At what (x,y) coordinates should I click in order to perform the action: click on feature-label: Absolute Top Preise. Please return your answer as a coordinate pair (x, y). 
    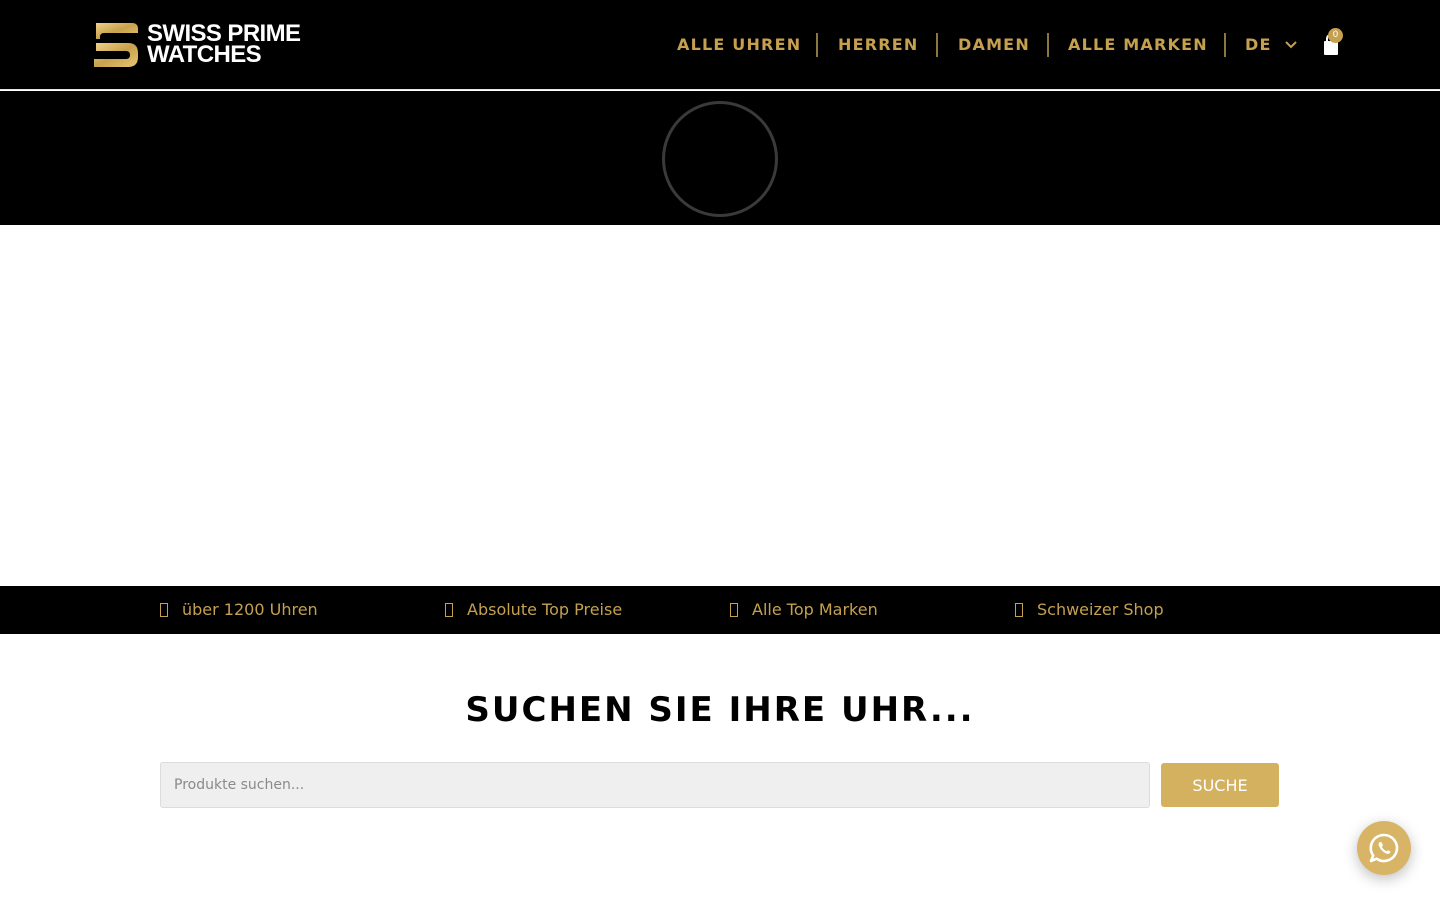
    Looking at the image, I should click on (545, 609).